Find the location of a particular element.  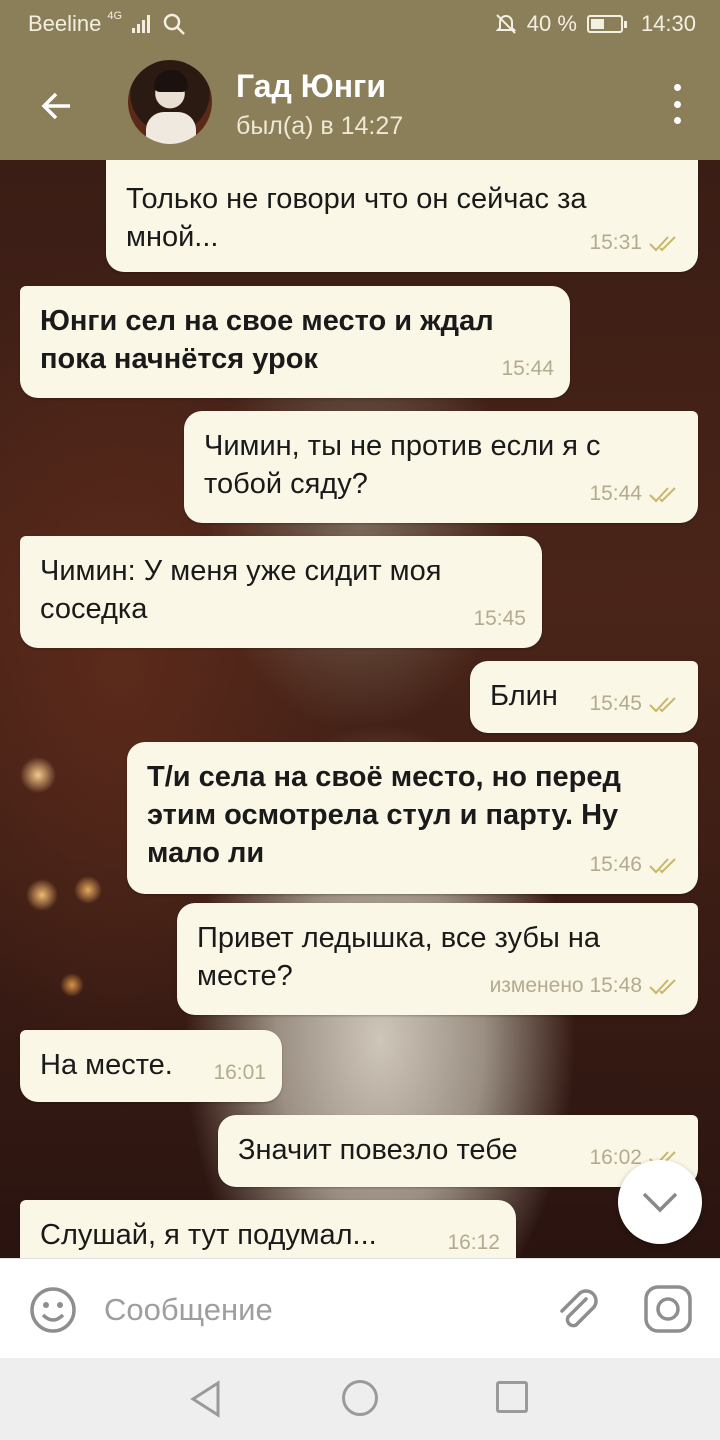

message-time: изменено 15:48 is located at coordinates (565, 985).